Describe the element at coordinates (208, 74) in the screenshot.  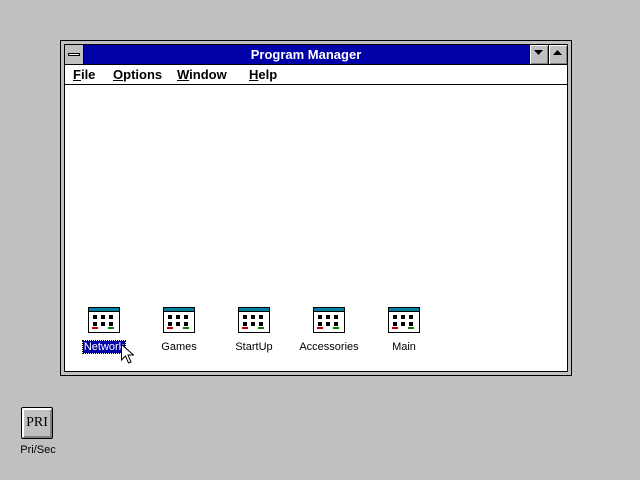
I see `menu-window-rest: indow` at that location.